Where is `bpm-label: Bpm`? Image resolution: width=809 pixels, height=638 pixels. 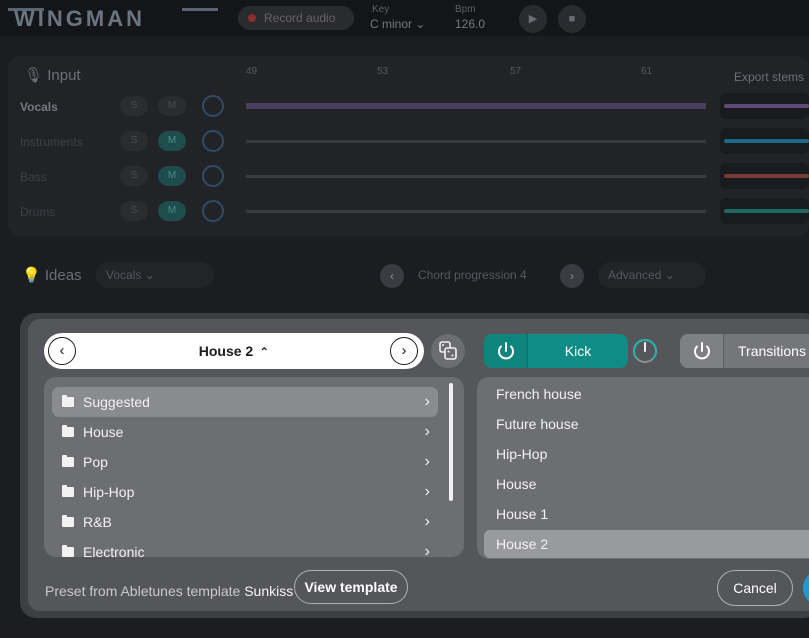
bpm-label: Bpm is located at coordinates (465, 9).